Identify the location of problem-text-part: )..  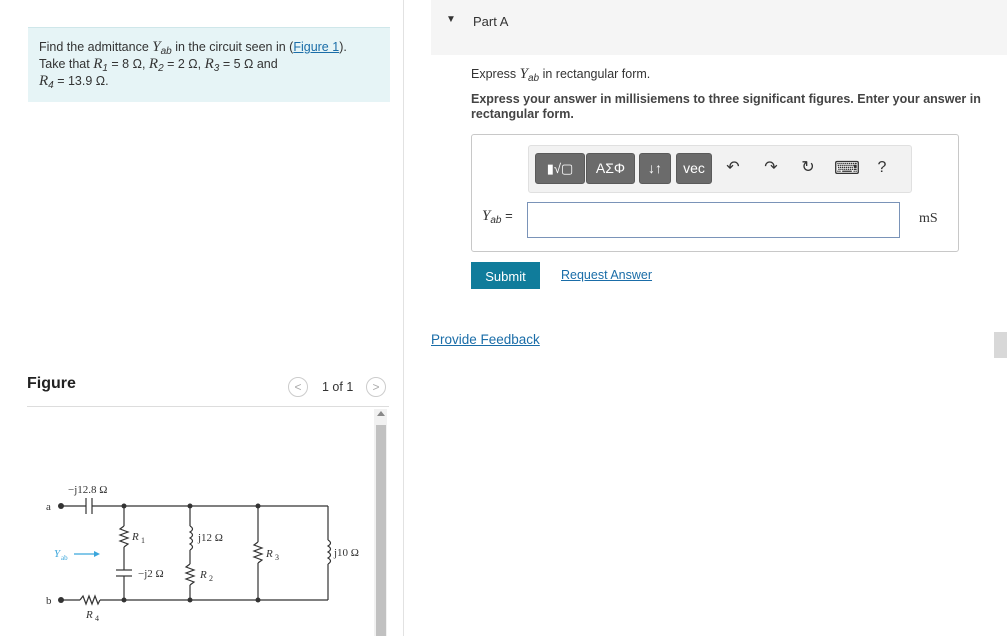
(343, 47).